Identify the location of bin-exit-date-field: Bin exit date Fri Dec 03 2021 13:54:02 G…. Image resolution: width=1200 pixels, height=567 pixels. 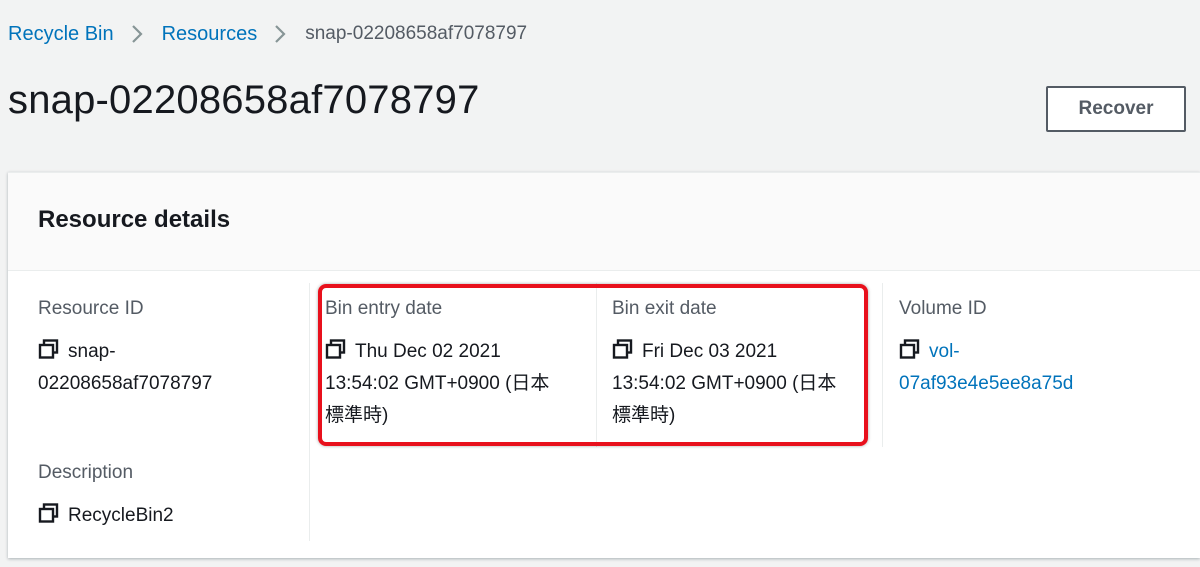
(744, 364).